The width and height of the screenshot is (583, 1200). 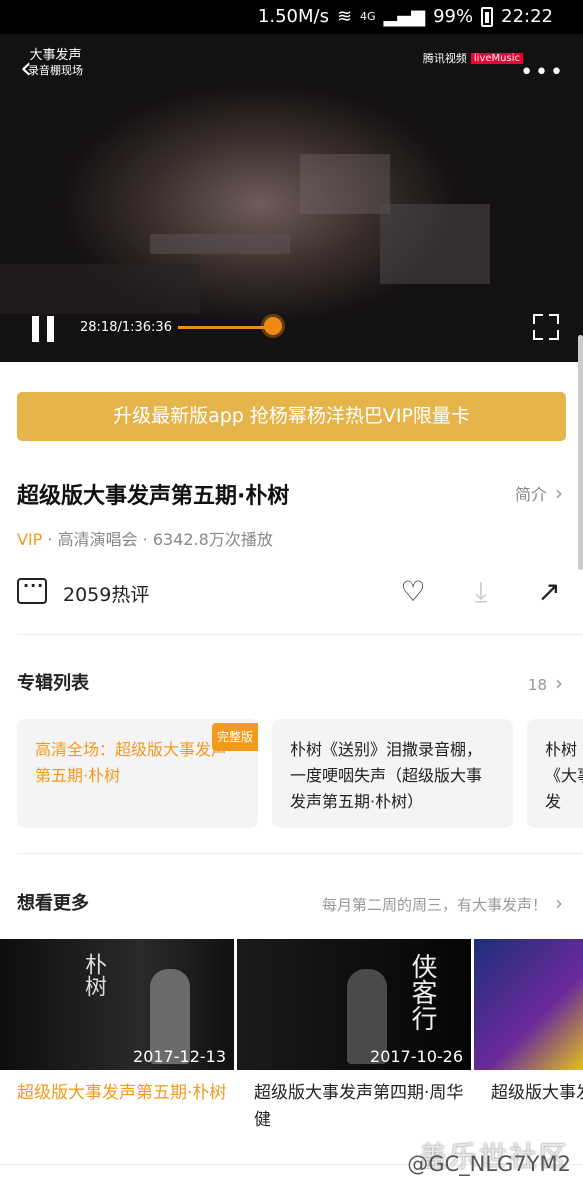 I want to click on progress-handle, so click(x=273, y=326).